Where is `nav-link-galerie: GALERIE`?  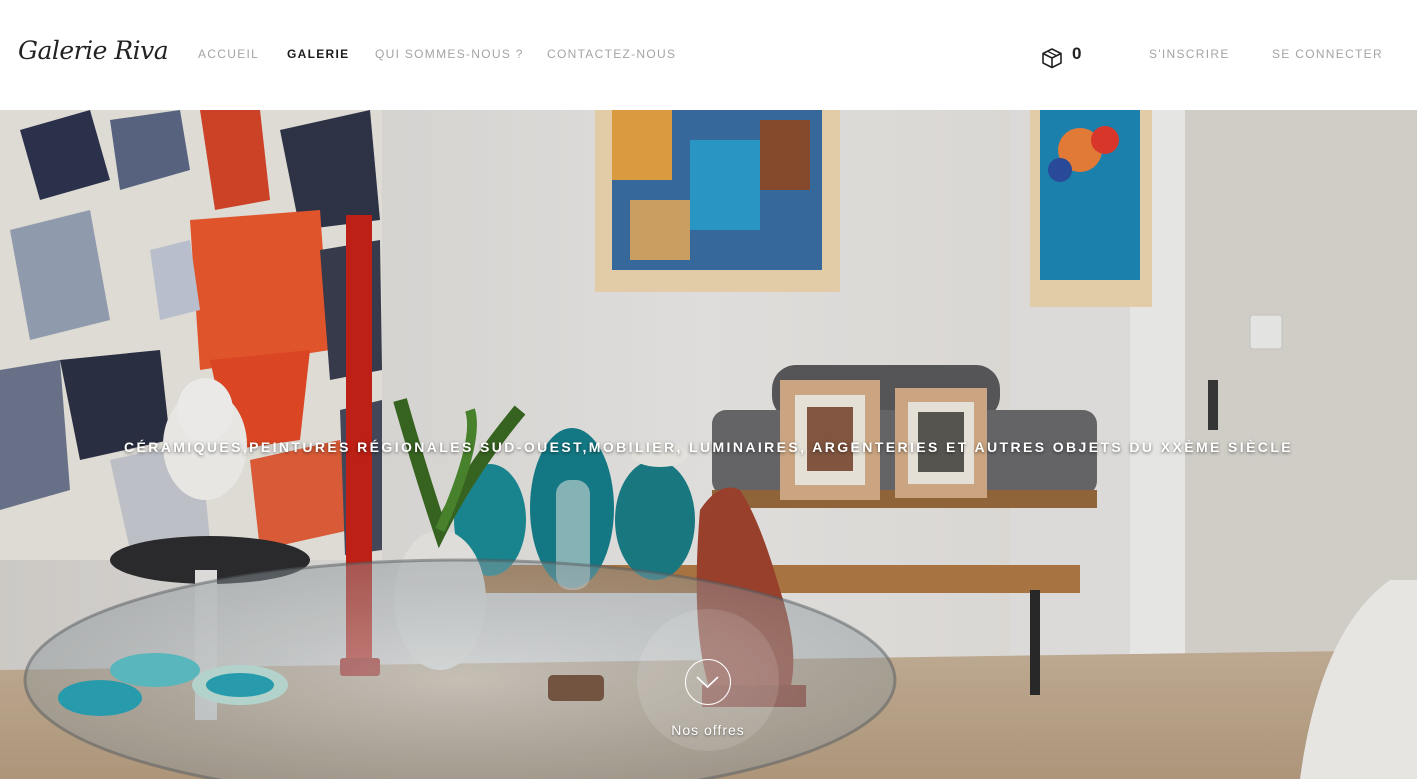
nav-link-galerie: GALERIE is located at coordinates (318, 54).